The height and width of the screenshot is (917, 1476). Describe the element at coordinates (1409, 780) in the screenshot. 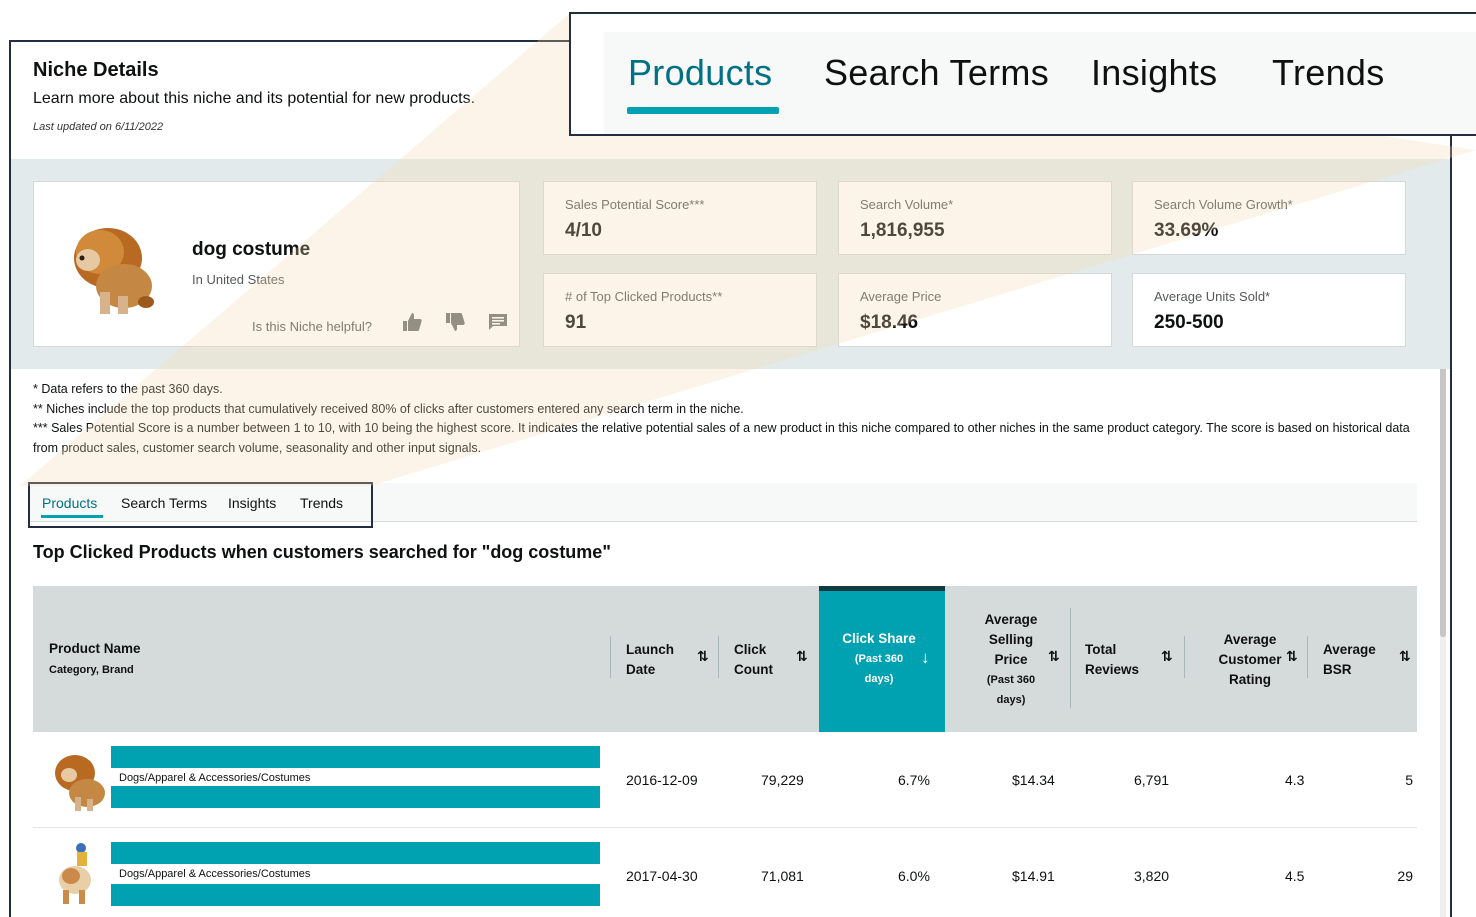

I see `cell-bsr: 5` at that location.